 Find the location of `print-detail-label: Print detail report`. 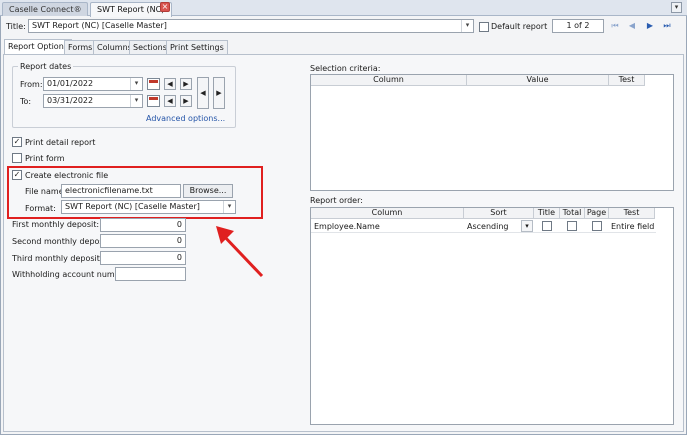

print-detail-label: Print detail report is located at coordinates (60, 142).